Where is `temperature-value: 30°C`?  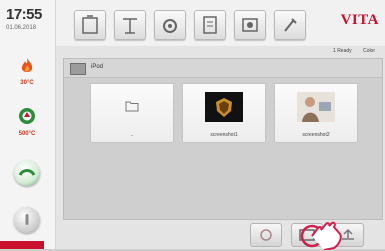 temperature-value: 30°C is located at coordinates (27, 83).